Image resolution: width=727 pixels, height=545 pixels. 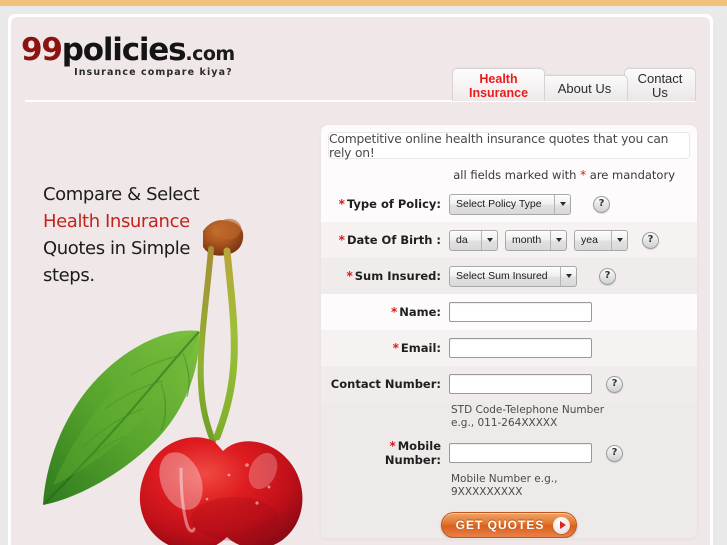 I want to click on label-name-text: Name:, so click(x=420, y=312).